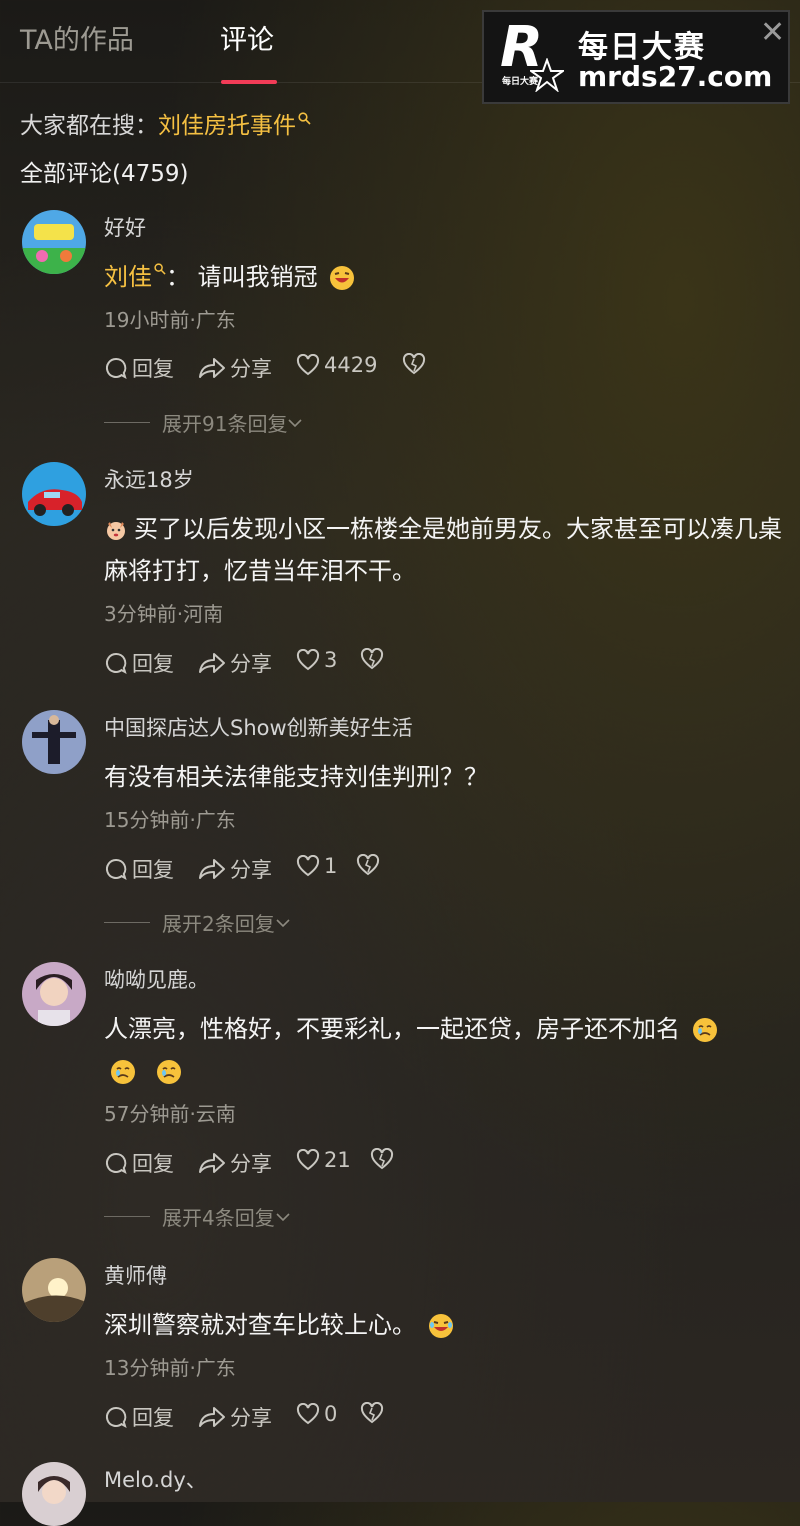 This screenshot has width=800, height=1526. I want to click on comment-body: 有没有相关法律能支持刘佳判刑？？, so click(296, 777).